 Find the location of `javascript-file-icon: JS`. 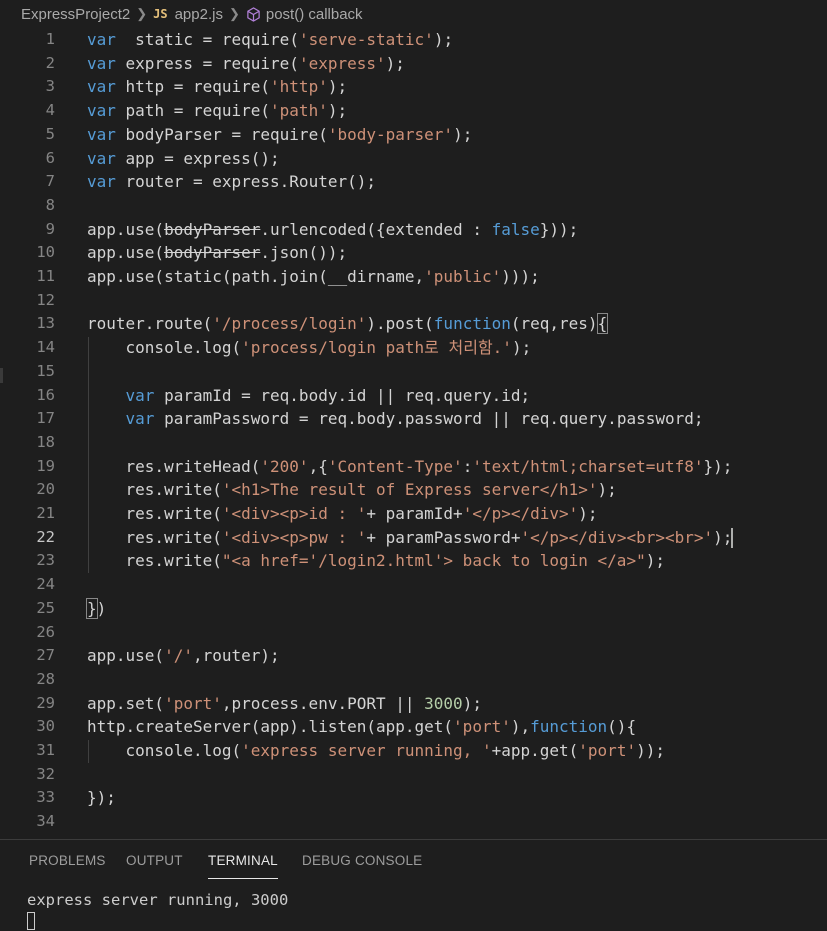

javascript-file-icon: JS is located at coordinates (160, 14).